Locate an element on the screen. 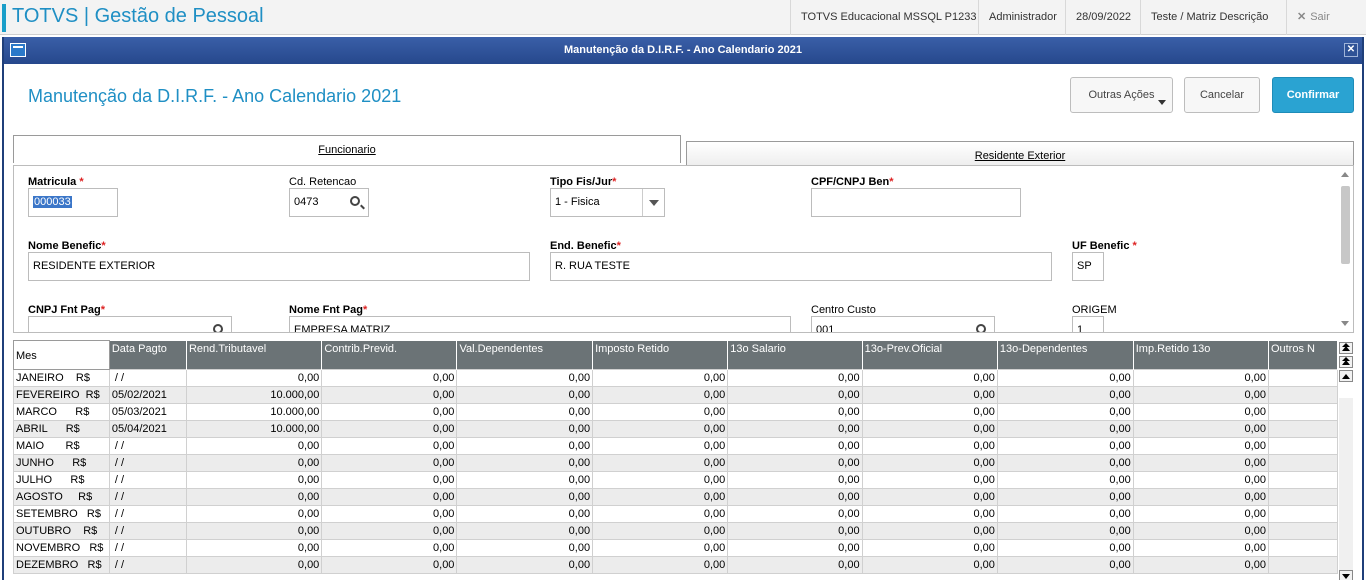  confirm-button: Confirmar is located at coordinates (1313, 95).